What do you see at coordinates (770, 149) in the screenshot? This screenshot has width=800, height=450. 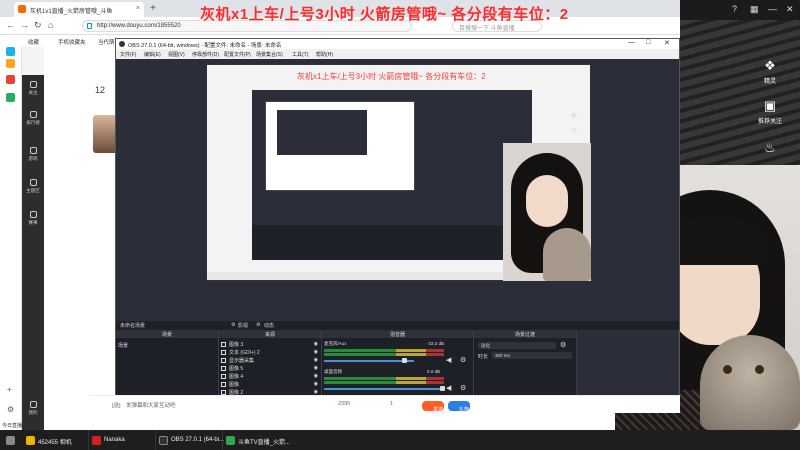 I see `fire-button: ♨` at bounding box center [770, 149].